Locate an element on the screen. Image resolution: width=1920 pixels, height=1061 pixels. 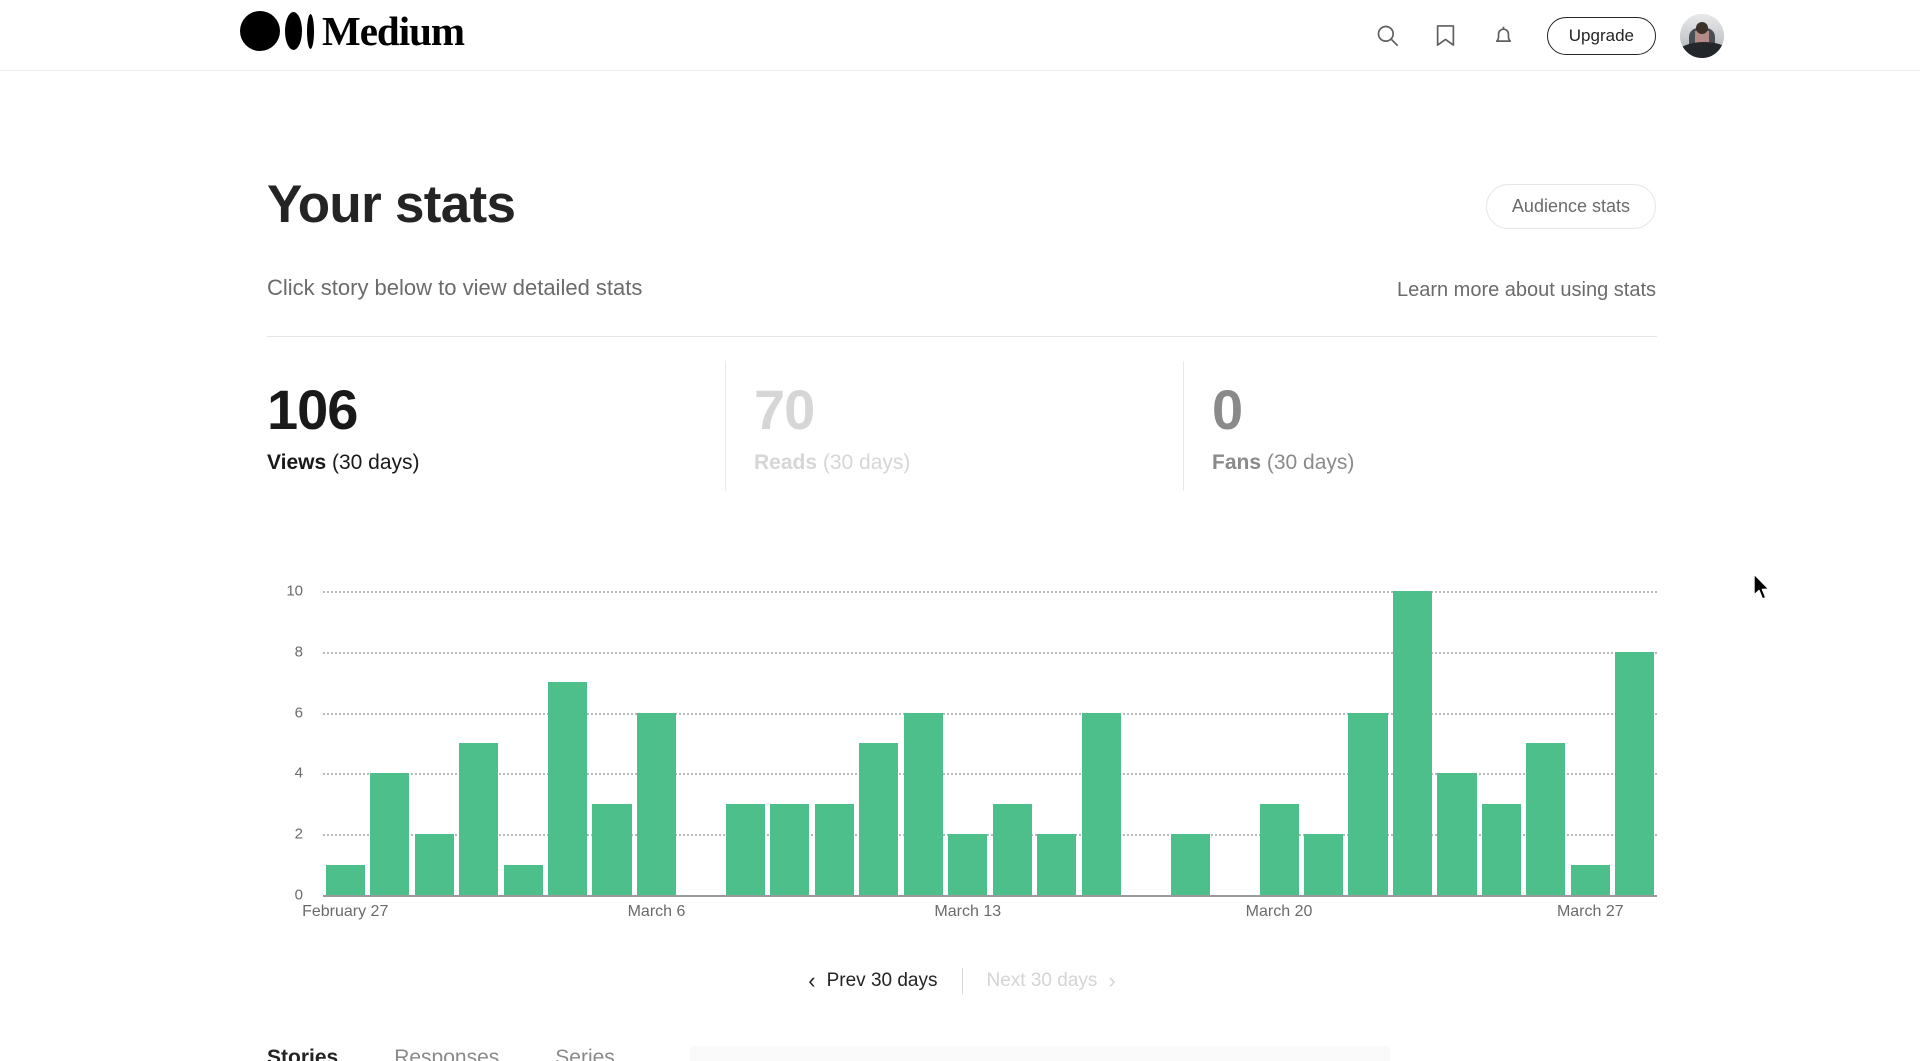
next-30-days-button: Next 30 days › is located at coordinates (1051, 981).